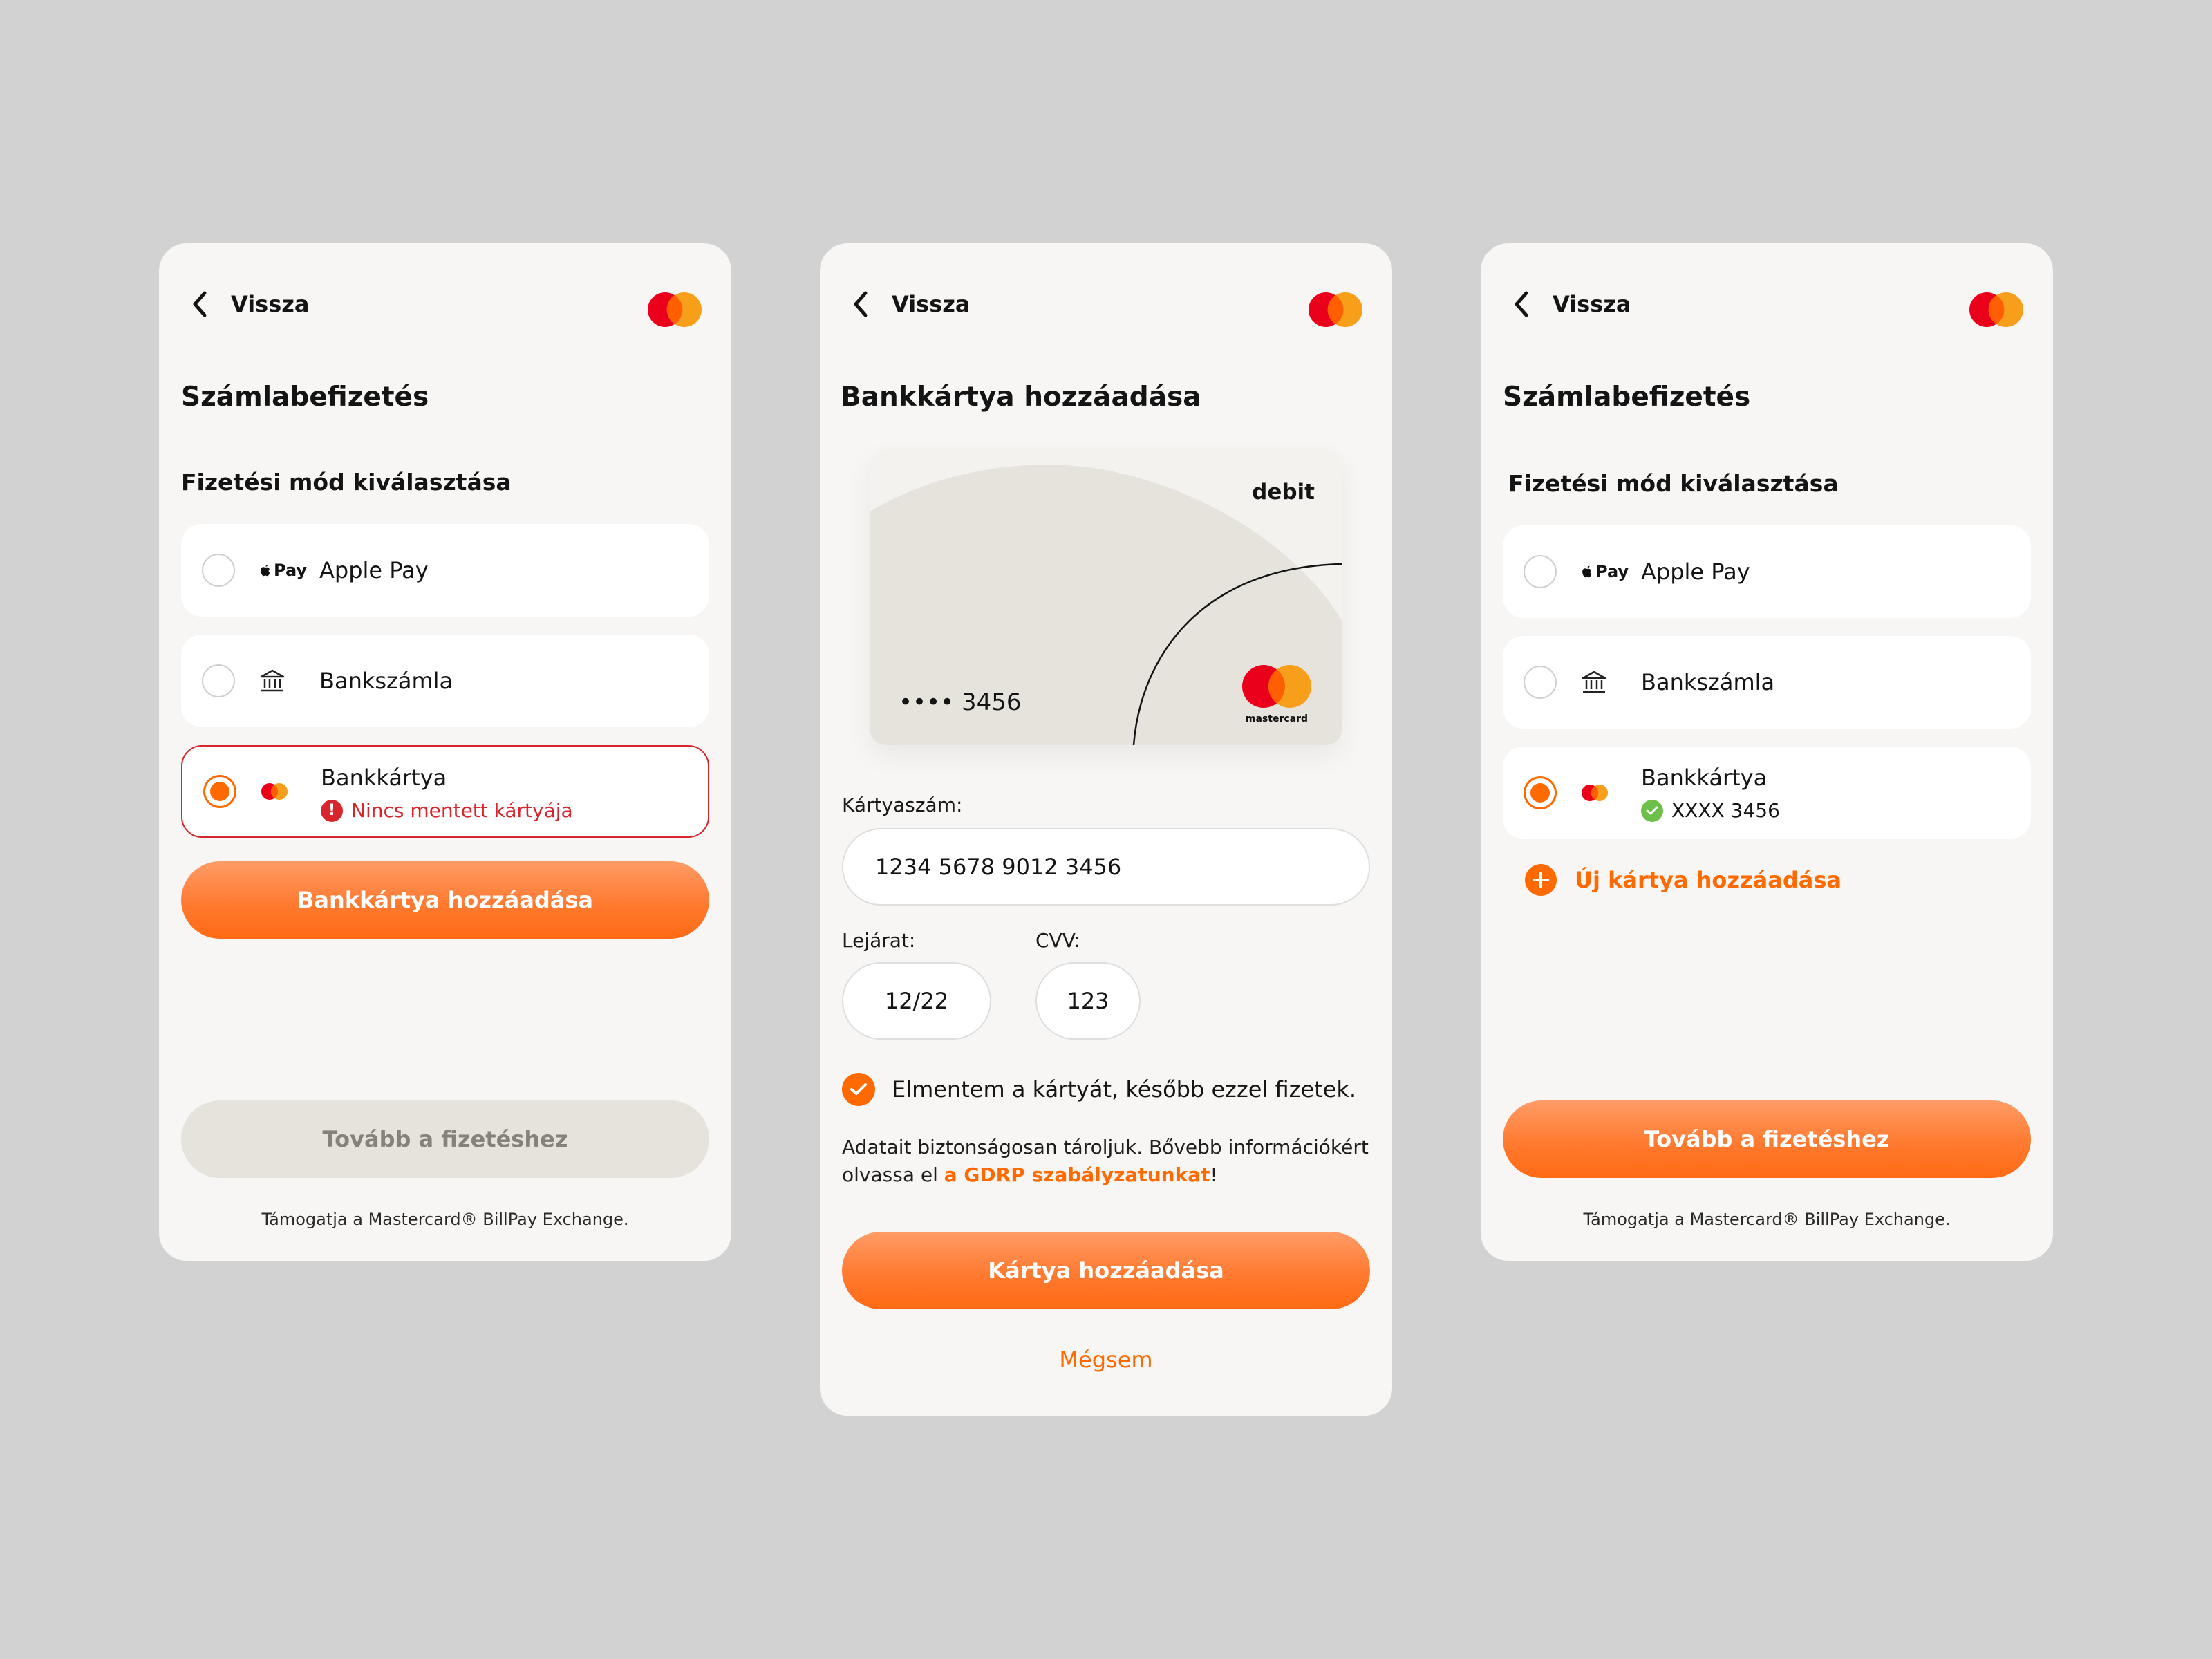 This screenshot has width=2212, height=1659. Describe the element at coordinates (445, 791) in the screenshot. I see `option-bank-card: Bankkártya ! Nincs mentett kártyája` at that location.